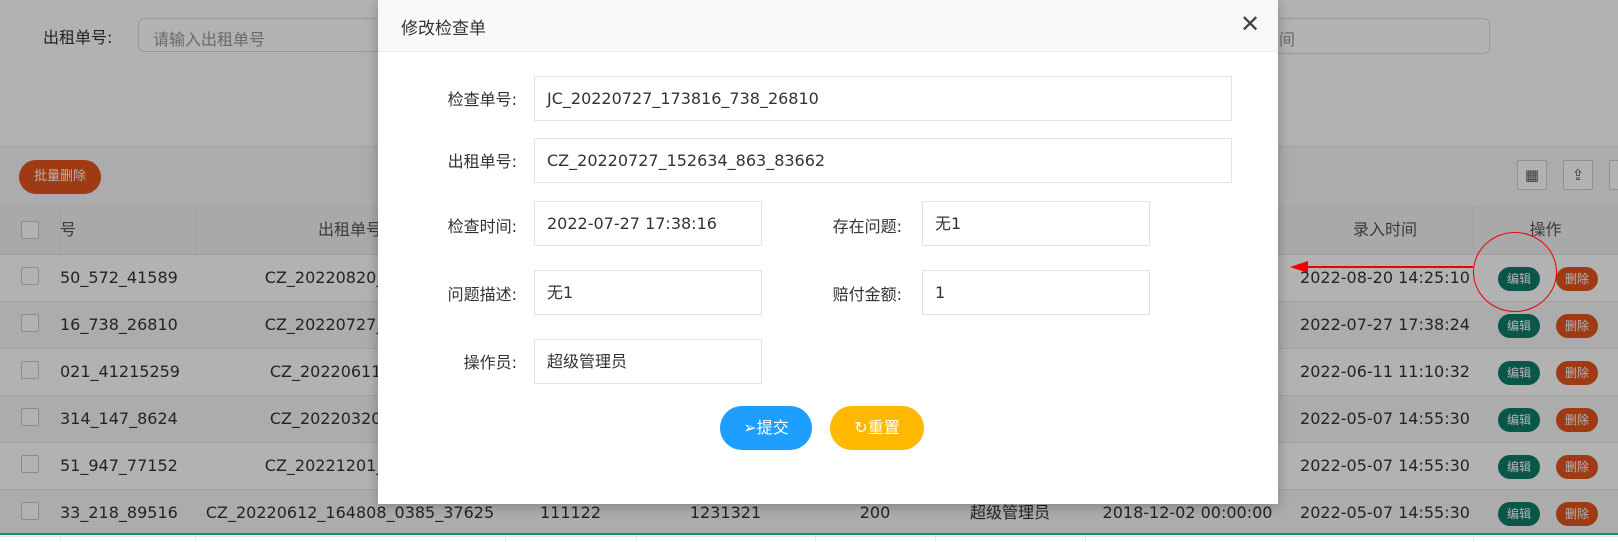 This screenshot has width=1618, height=542. Describe the element at coordinates (883, 98) in the screenshot. I see `check-no-field: JC_20220727_173816_738_26810` at that location.